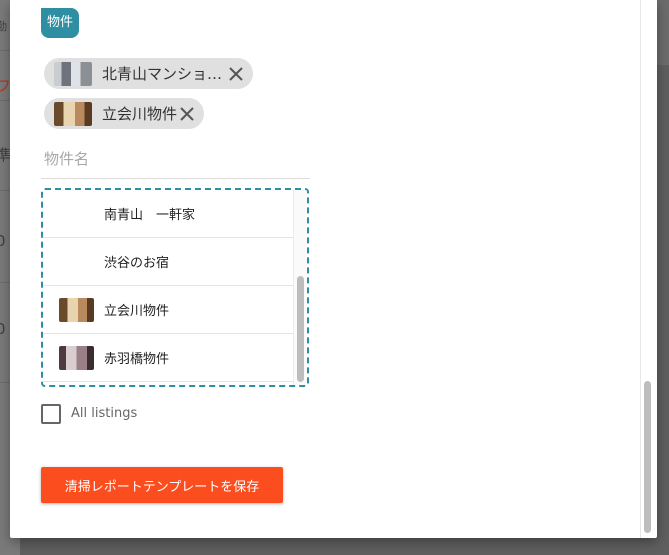  Describe the element at coordinates (104, 413) in the screenshot. I see `all-listings-label: All listings` at that location.